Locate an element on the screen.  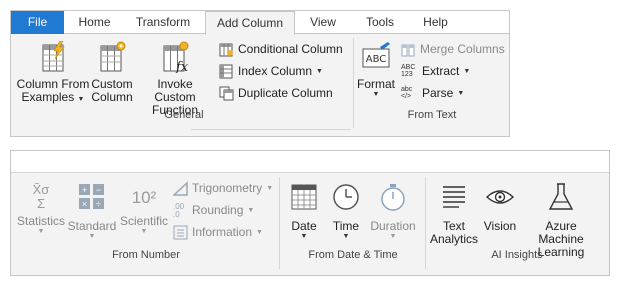
merge-columns-button: Merge Columns is located at coordinates (453, 49).